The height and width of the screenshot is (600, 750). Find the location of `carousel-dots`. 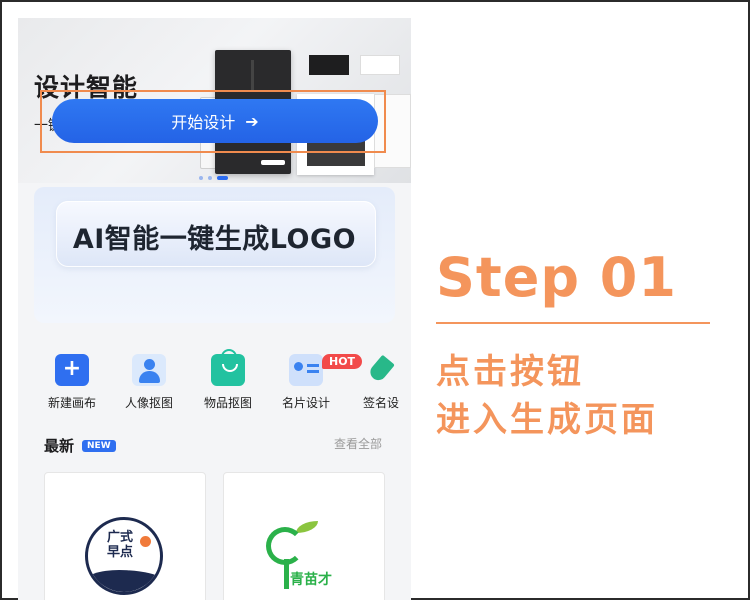

carousel-dots is located at coordinates (213, 178).